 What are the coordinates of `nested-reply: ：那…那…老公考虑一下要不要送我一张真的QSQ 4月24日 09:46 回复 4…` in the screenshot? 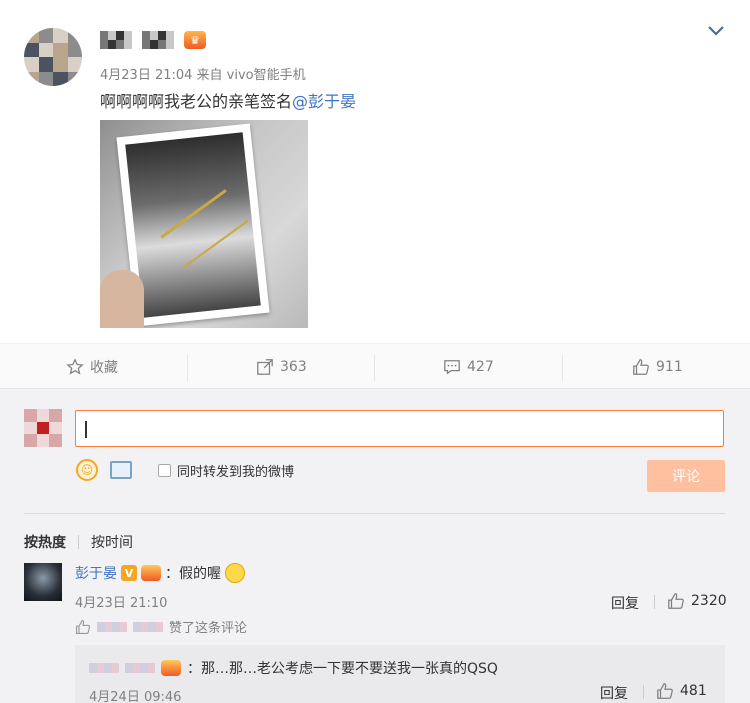 It's located at (400, 674).